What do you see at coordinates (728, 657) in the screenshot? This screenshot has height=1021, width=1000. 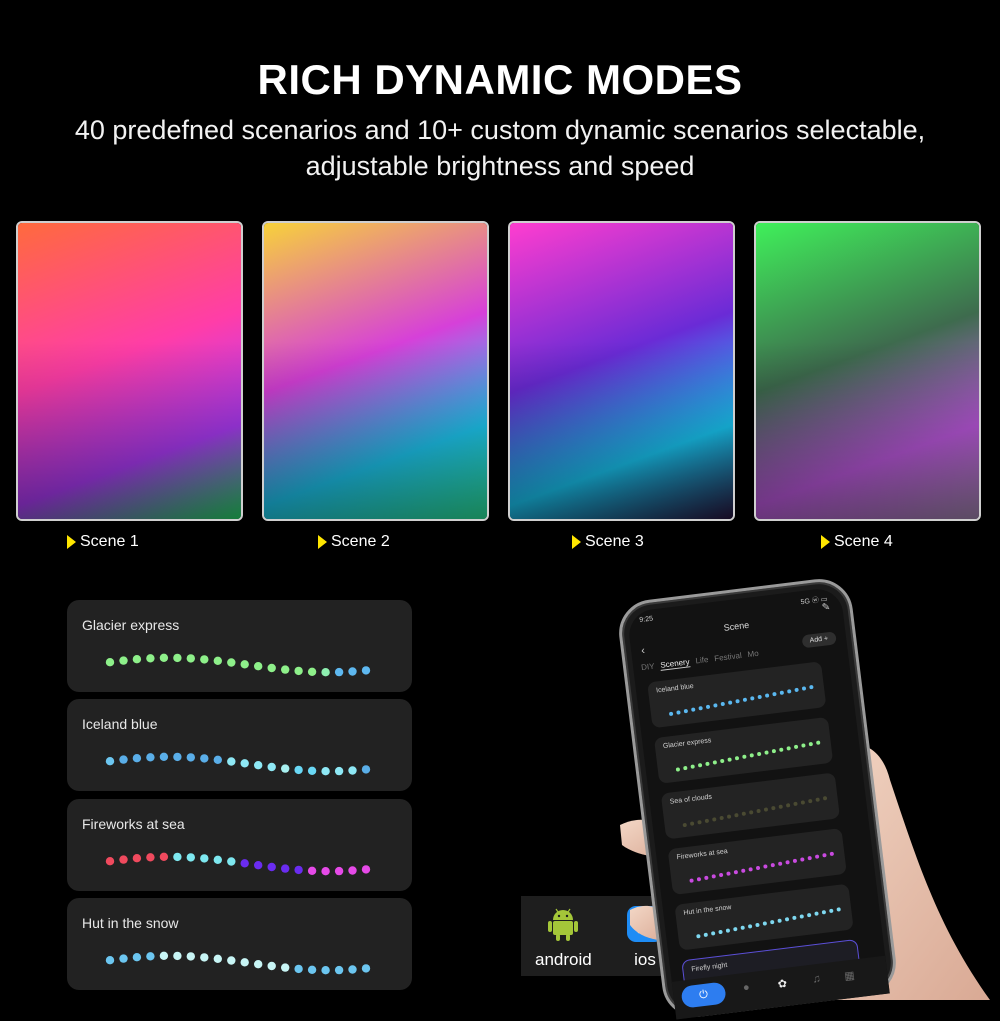 I see `tab-festival: Festival` at bounding box center [728, 657].